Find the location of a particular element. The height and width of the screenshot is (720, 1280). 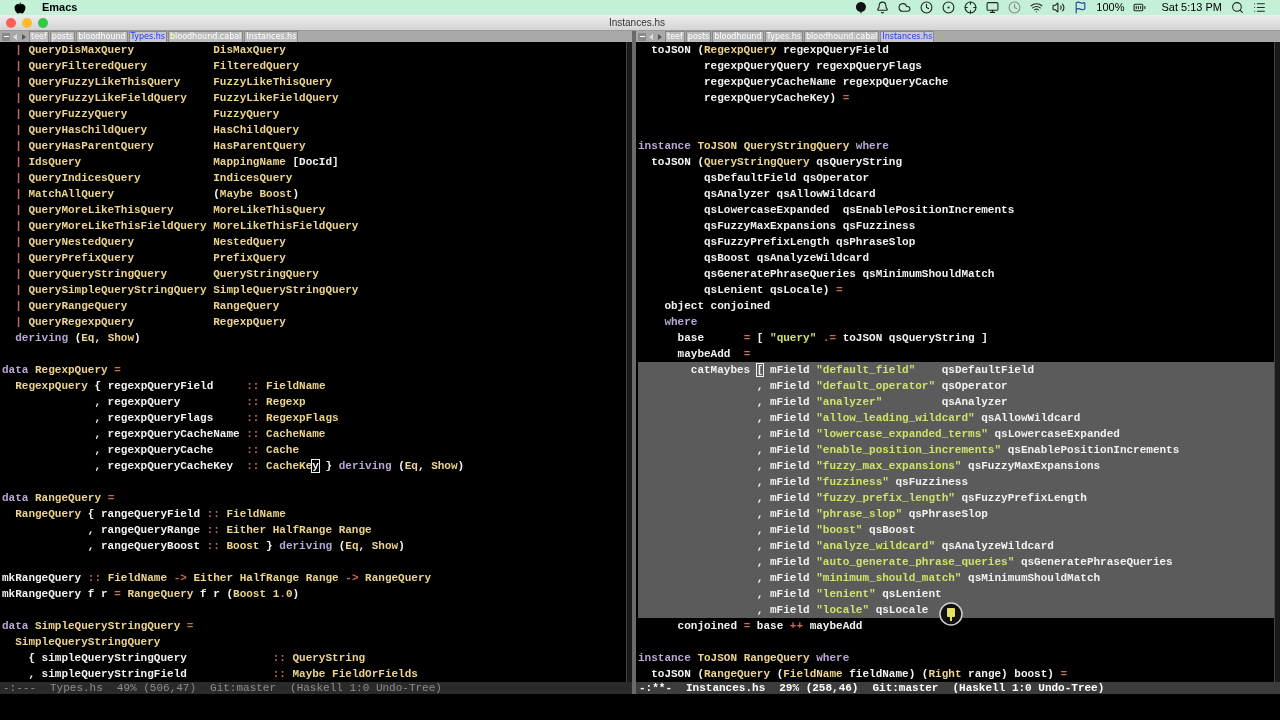

code-line: | QueryHasParentQuery HasParentQuery is located at coordinates (160, 146).